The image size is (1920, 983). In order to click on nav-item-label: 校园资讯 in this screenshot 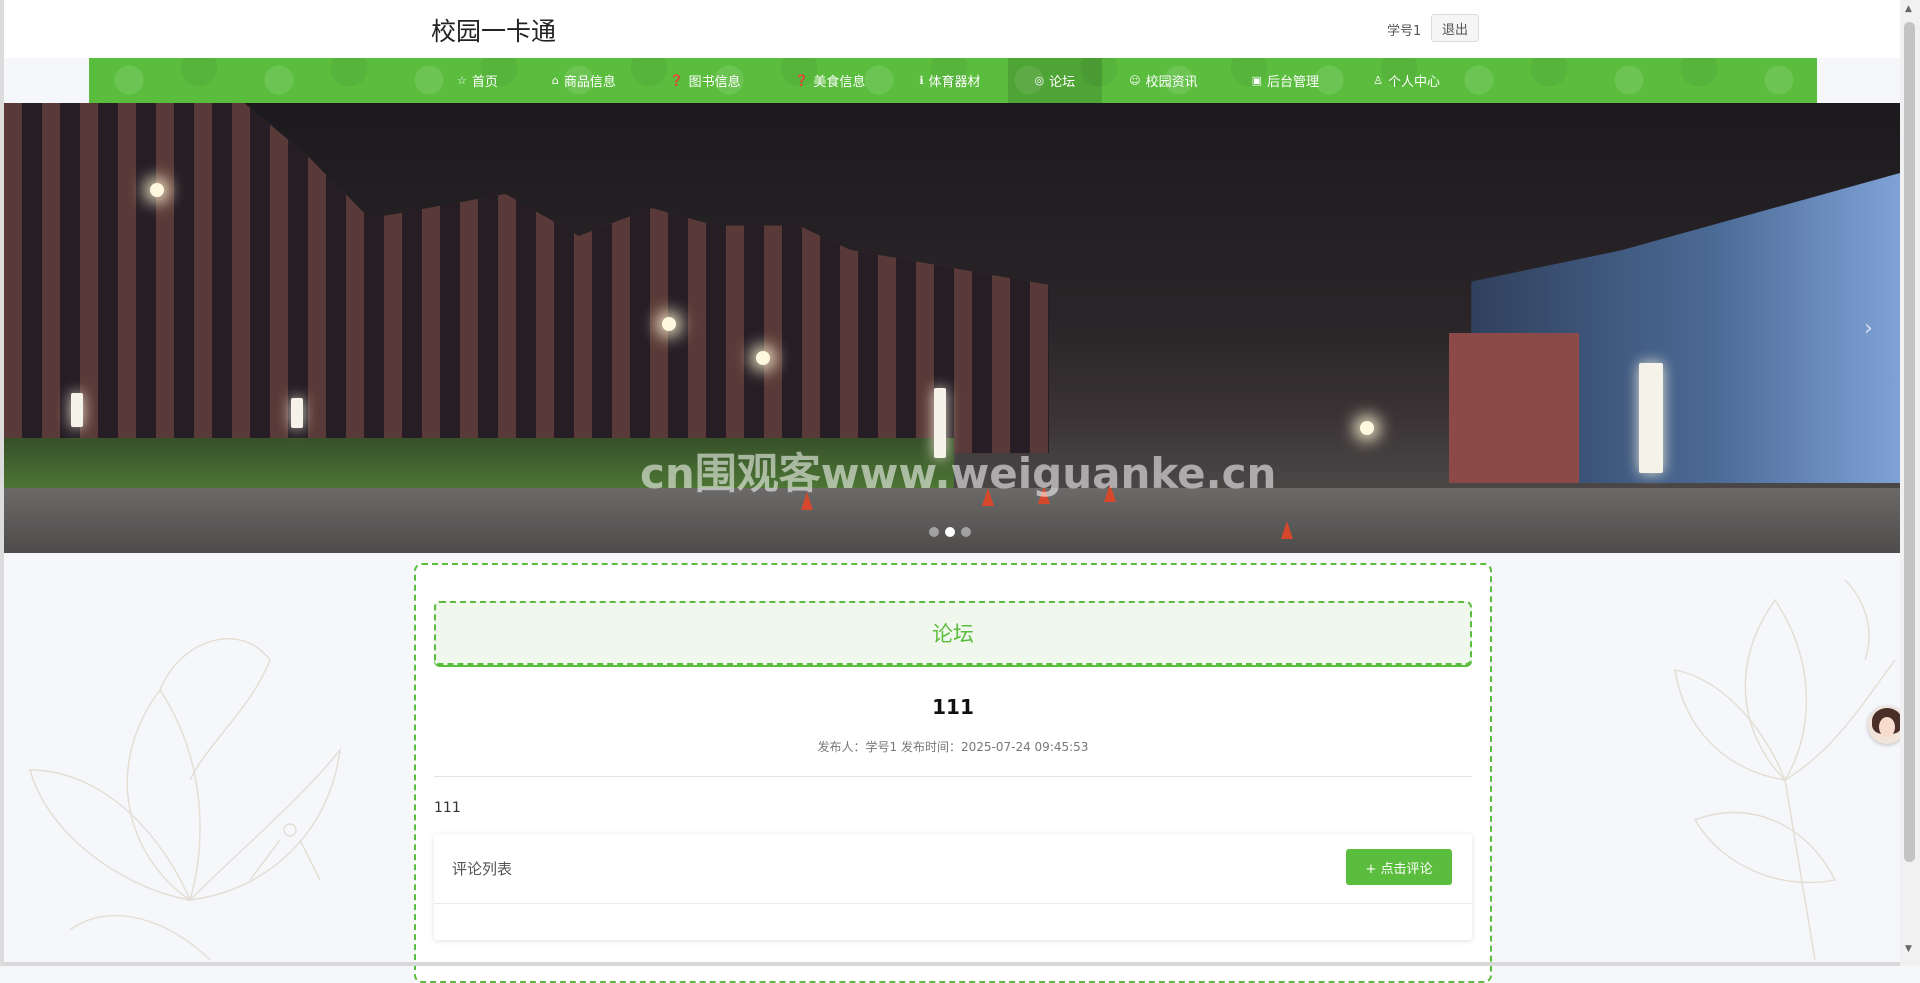, I will do `click(1171, 82)`.